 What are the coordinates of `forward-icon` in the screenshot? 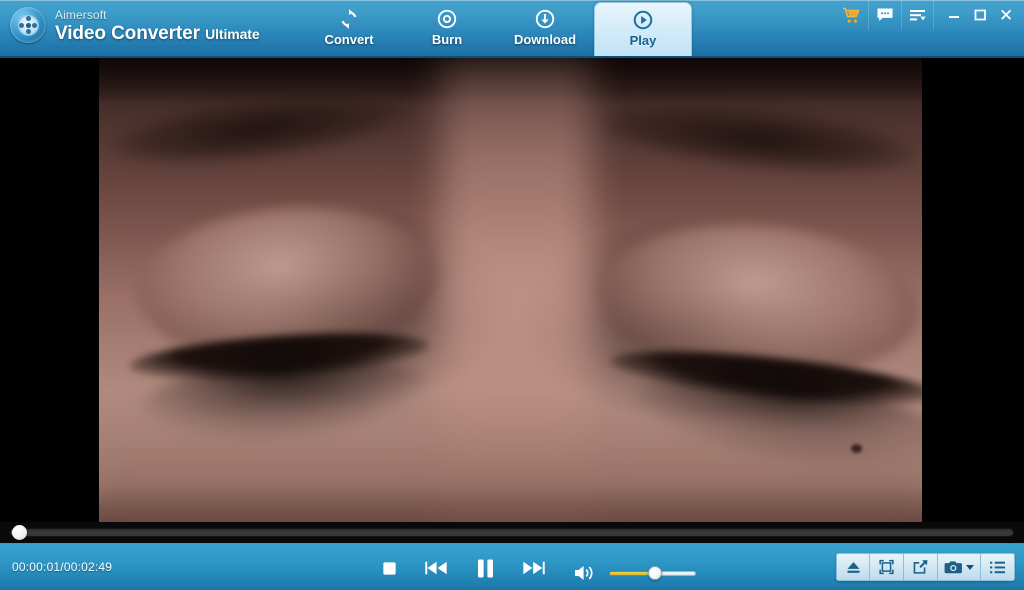 It's located at (534, 568).